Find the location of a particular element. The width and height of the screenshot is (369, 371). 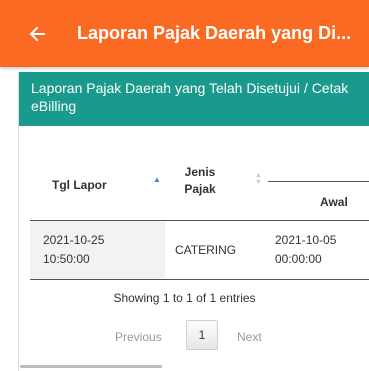

arrow-left-icon is located at coordinates (37, 33).